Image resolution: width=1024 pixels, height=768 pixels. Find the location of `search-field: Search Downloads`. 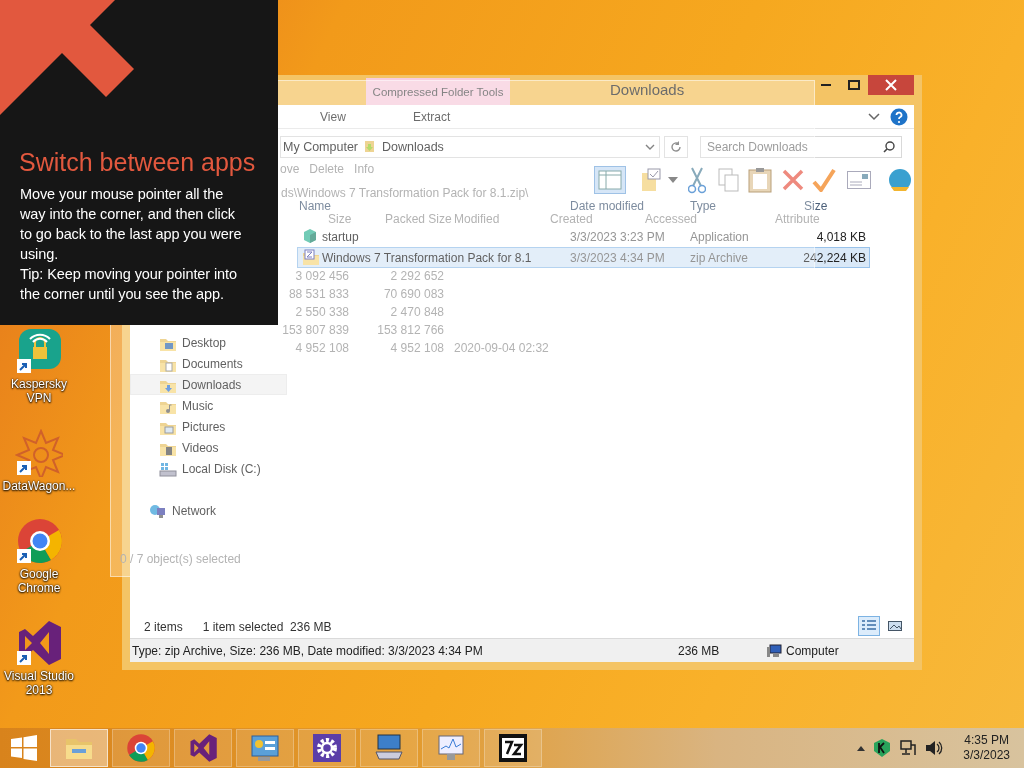

search-field: Search Downloads is located at coordinates (801, 147).